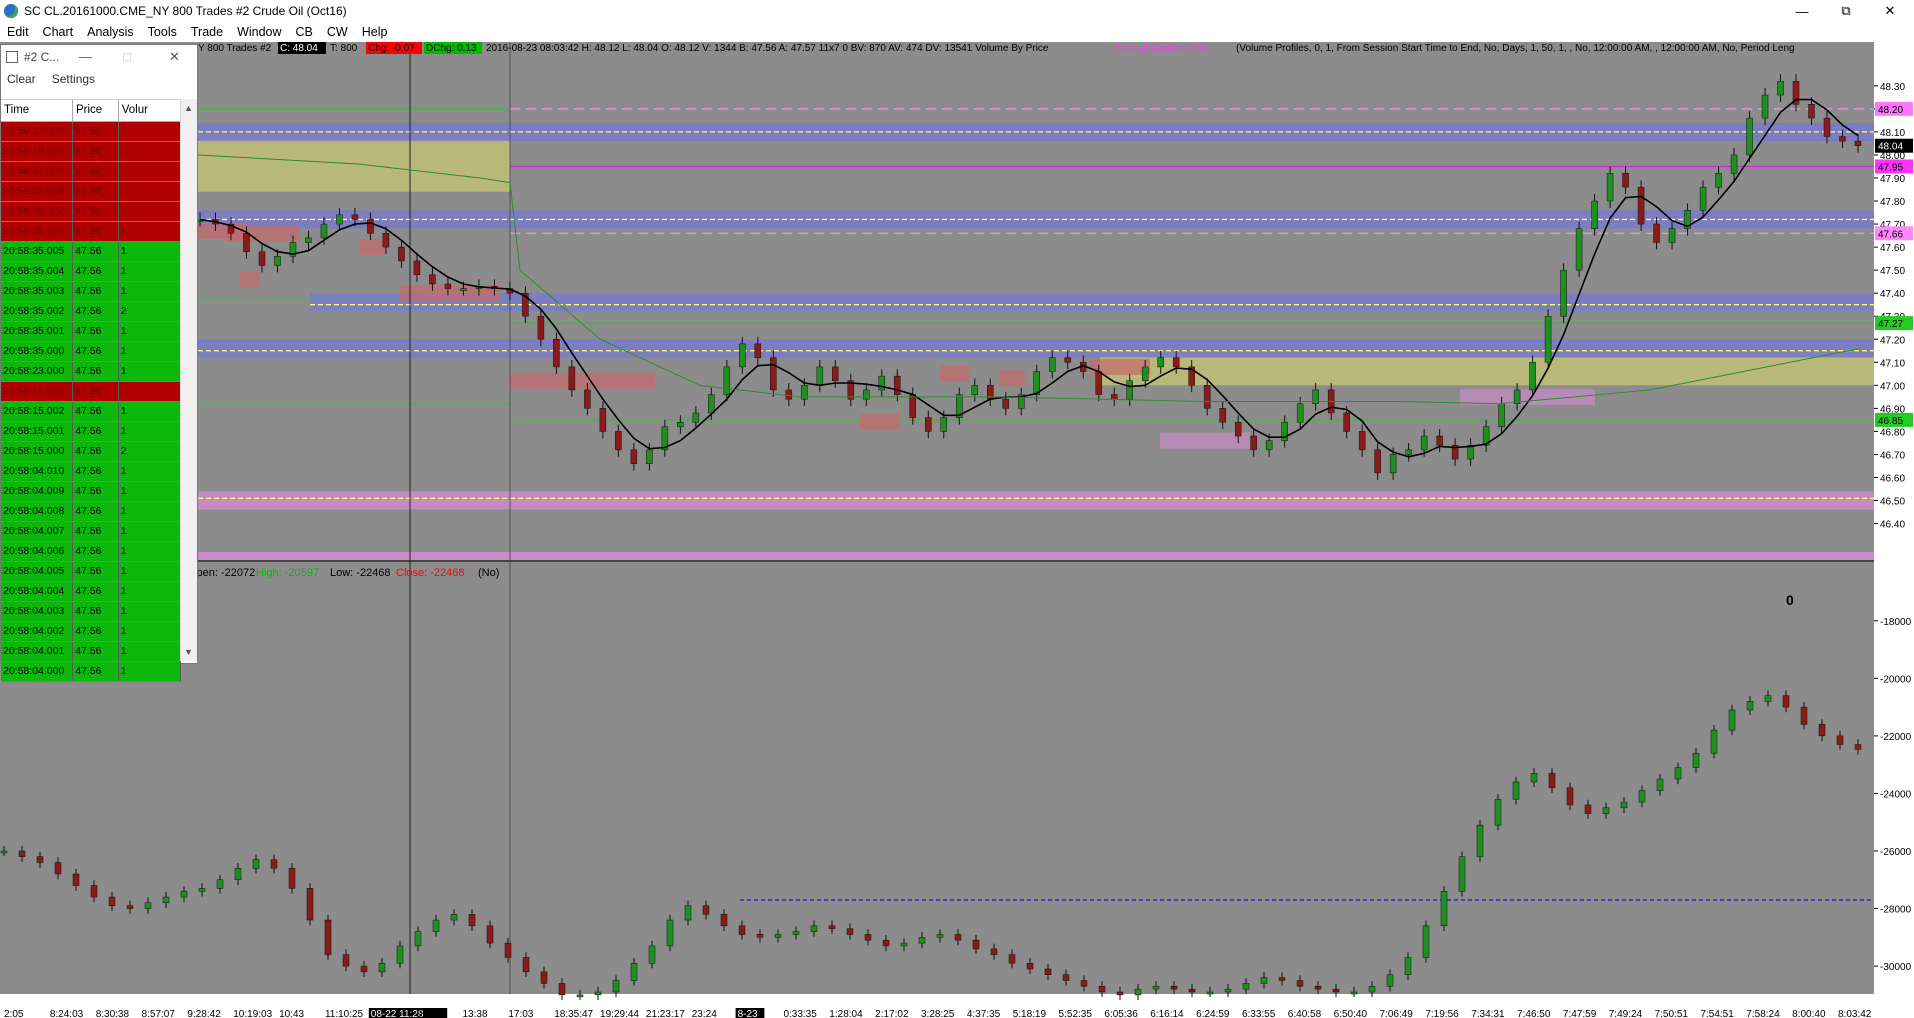 The height and width of the screenshot is (1018, 1914). I want to click on menu-chart: Chart, so click(58, 32).